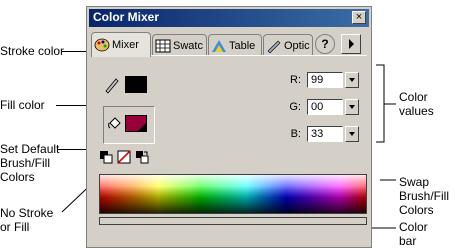 The image size is (455, 248). What do you see at coordinates (359, 17) in the screenshot?
I see `close-button: ×` at bounding box center [359, 17].